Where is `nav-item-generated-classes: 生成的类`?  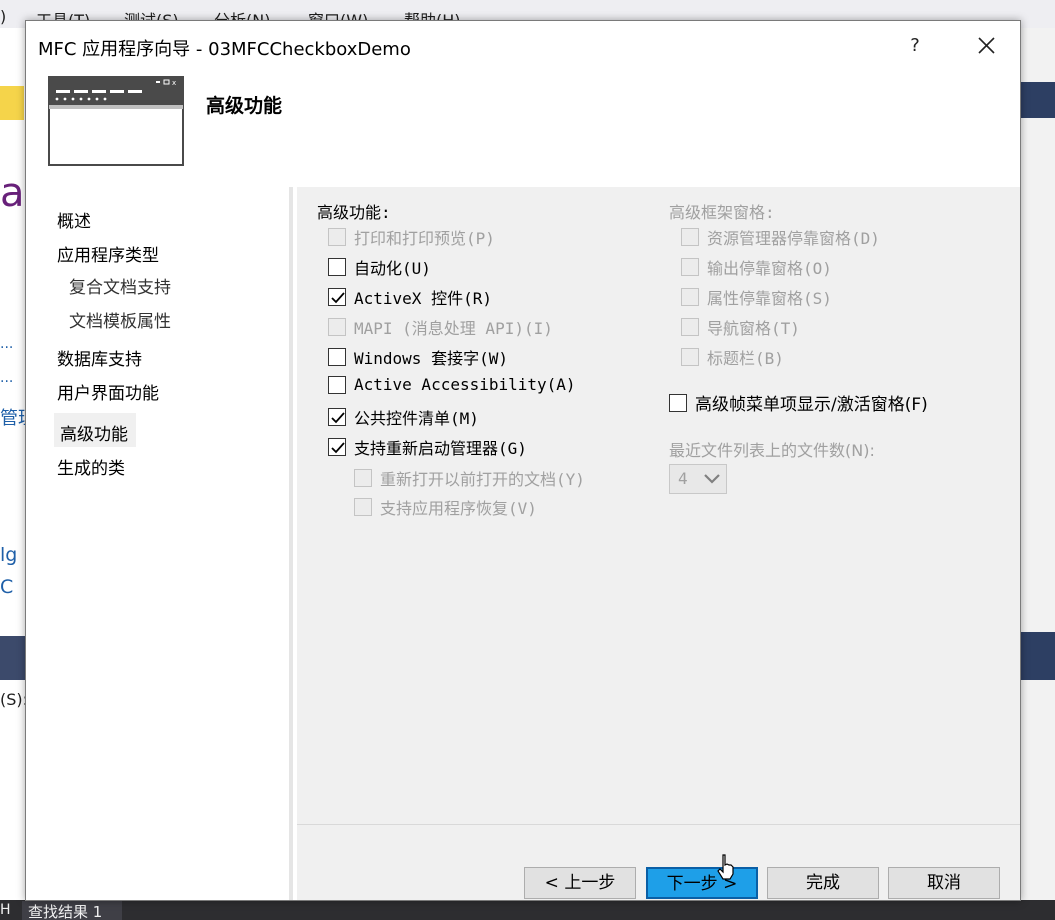 nav-item-generated-classes: 生成的类 is located at coordinates (91, 466).